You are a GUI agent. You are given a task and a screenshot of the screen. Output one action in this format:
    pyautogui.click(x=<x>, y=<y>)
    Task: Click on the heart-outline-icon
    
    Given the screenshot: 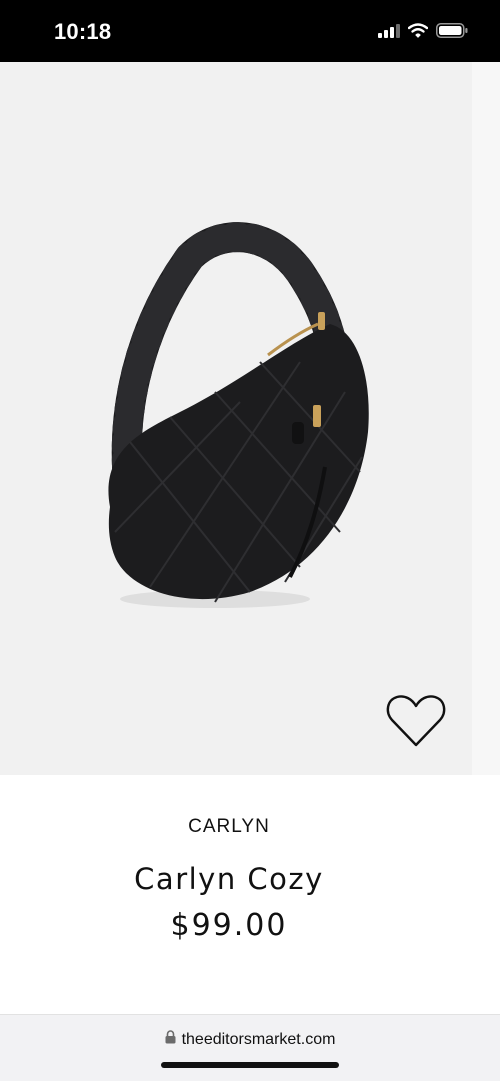 What is the action you would take?
    pyautogui.click(x=416, y=721)
    